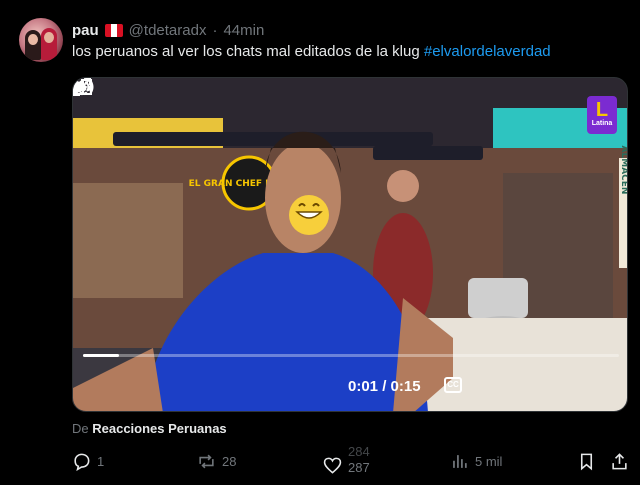 The width and height of the screenshot is (640, 485). What do you see at coordinates (487, 51) in the screenshot?
I see `hashtag-link: #elvalordelaverdad` at bounding box center [487, 51].